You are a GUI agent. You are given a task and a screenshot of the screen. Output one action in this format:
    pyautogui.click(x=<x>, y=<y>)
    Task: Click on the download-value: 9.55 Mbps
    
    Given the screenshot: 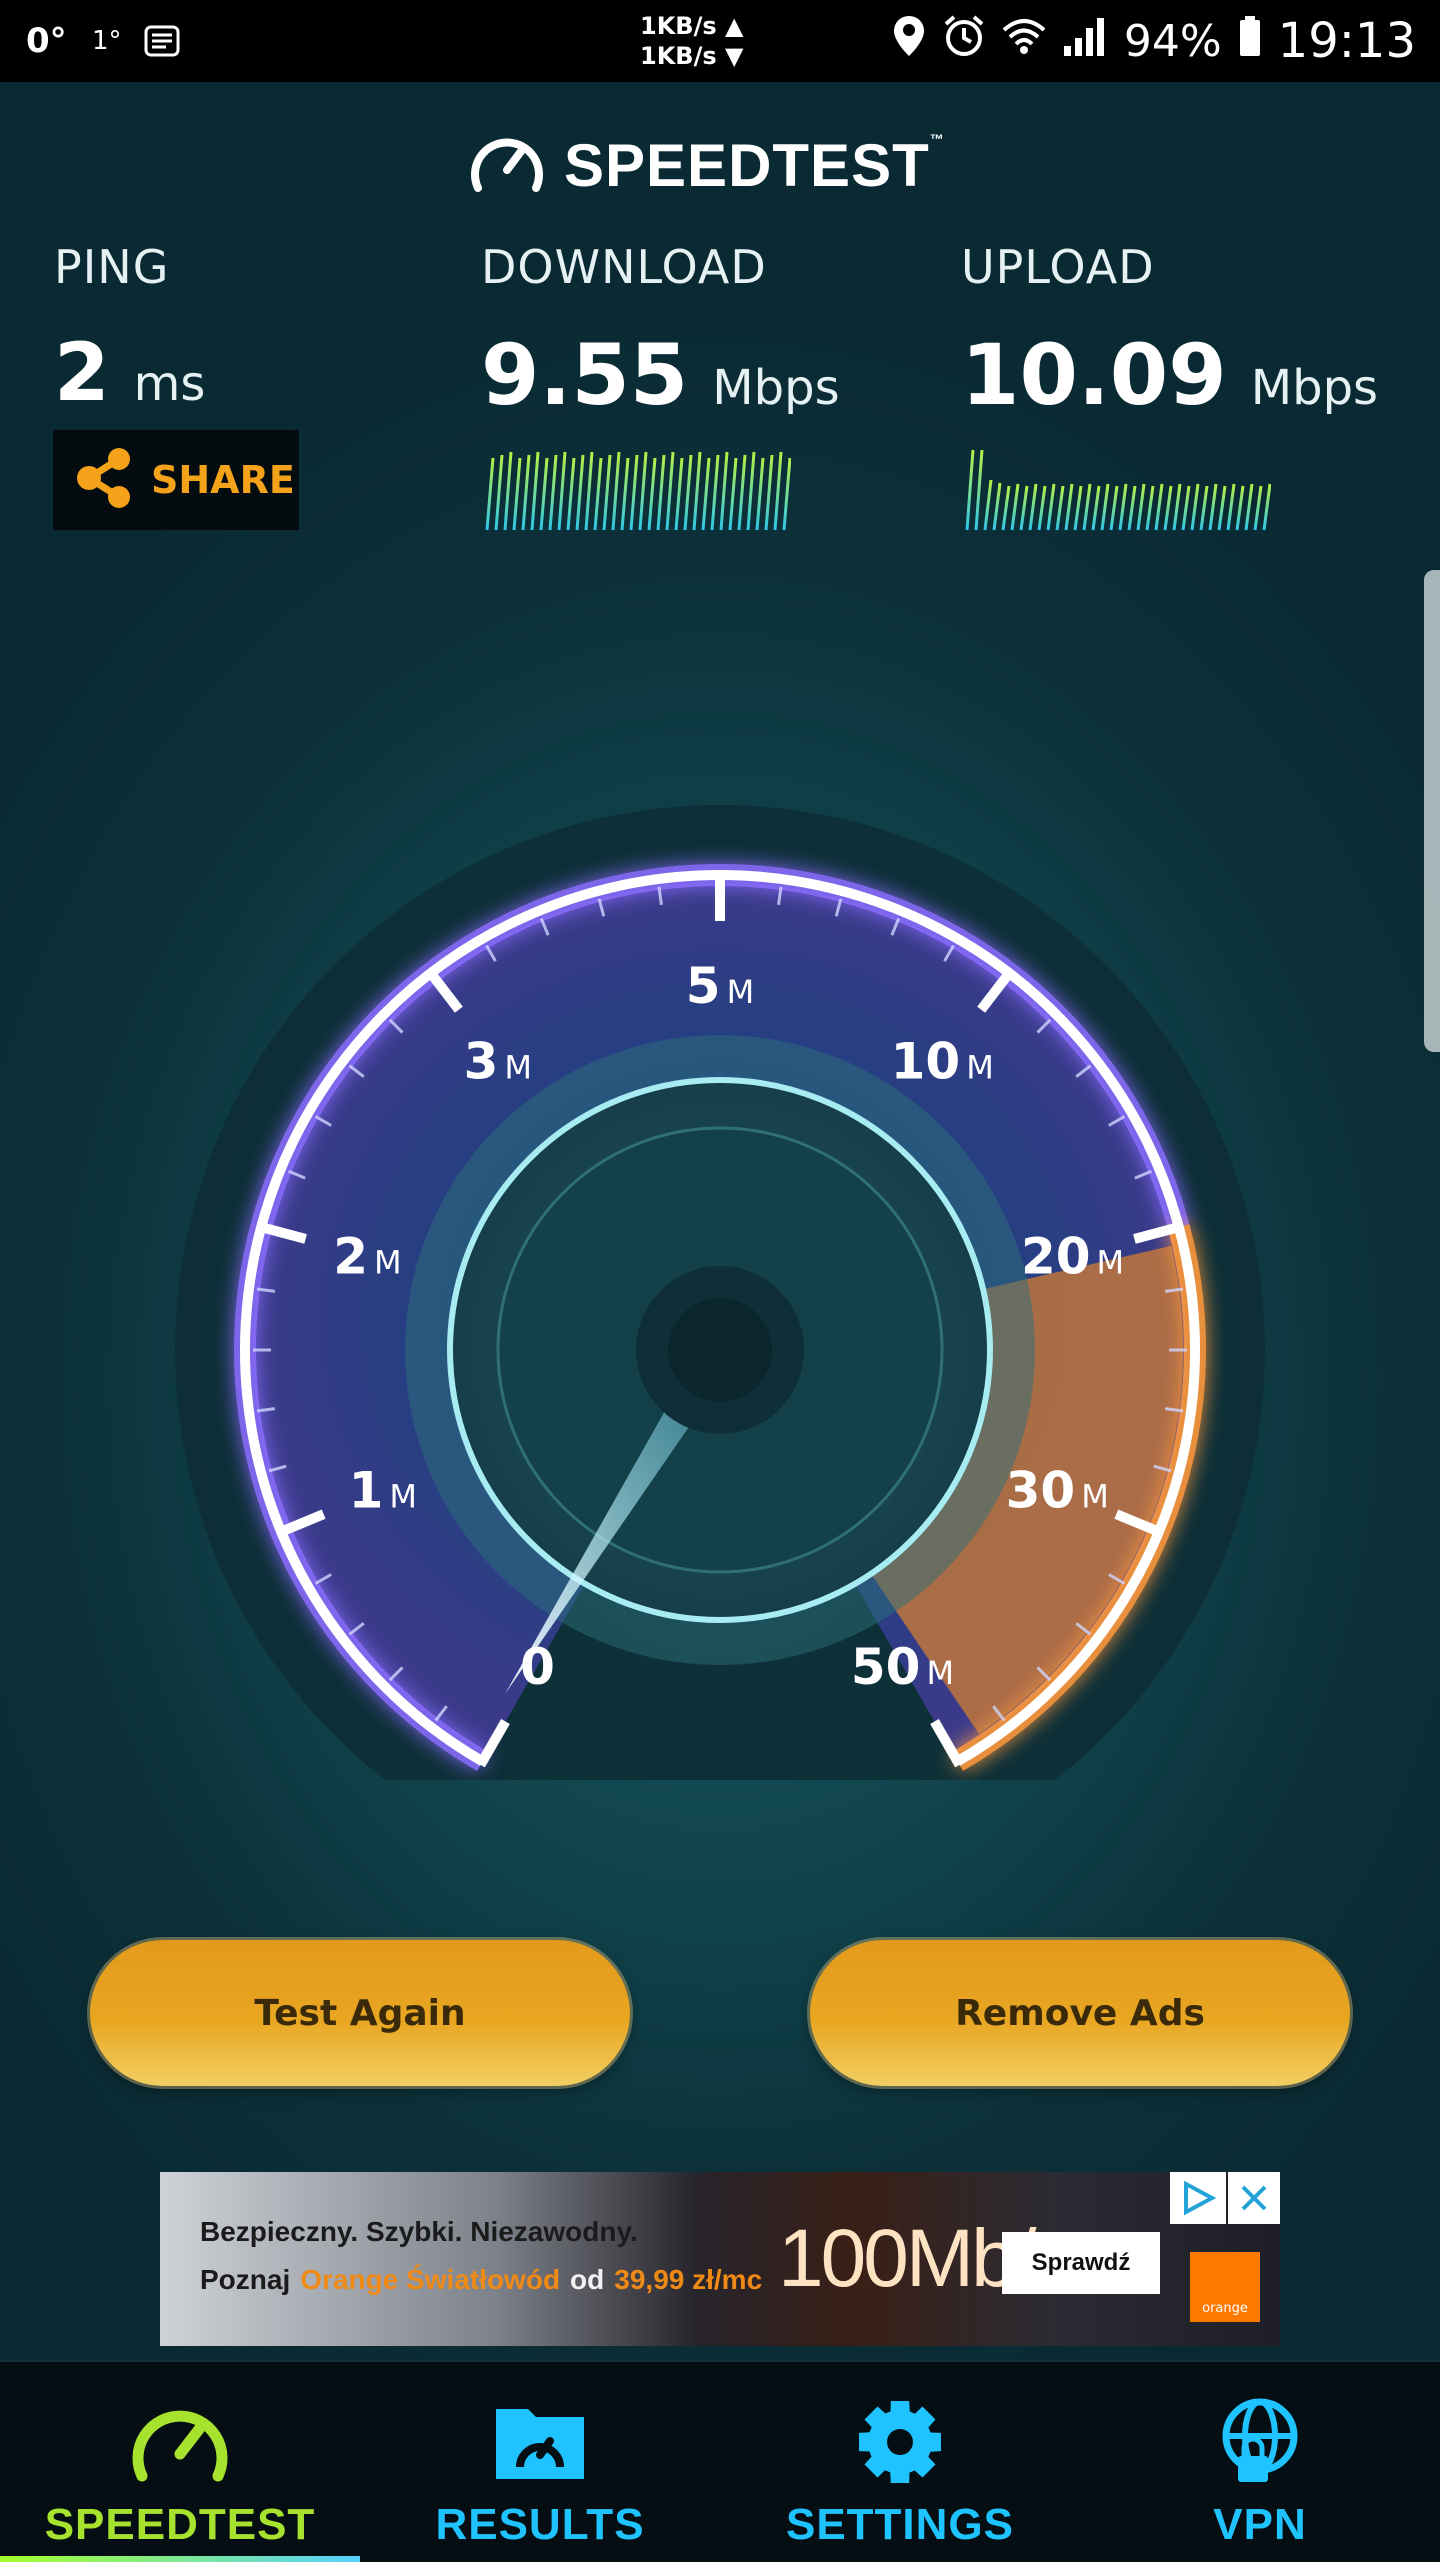 What is the action you would take?
    pyautogui.click(x=660, y=375)
    